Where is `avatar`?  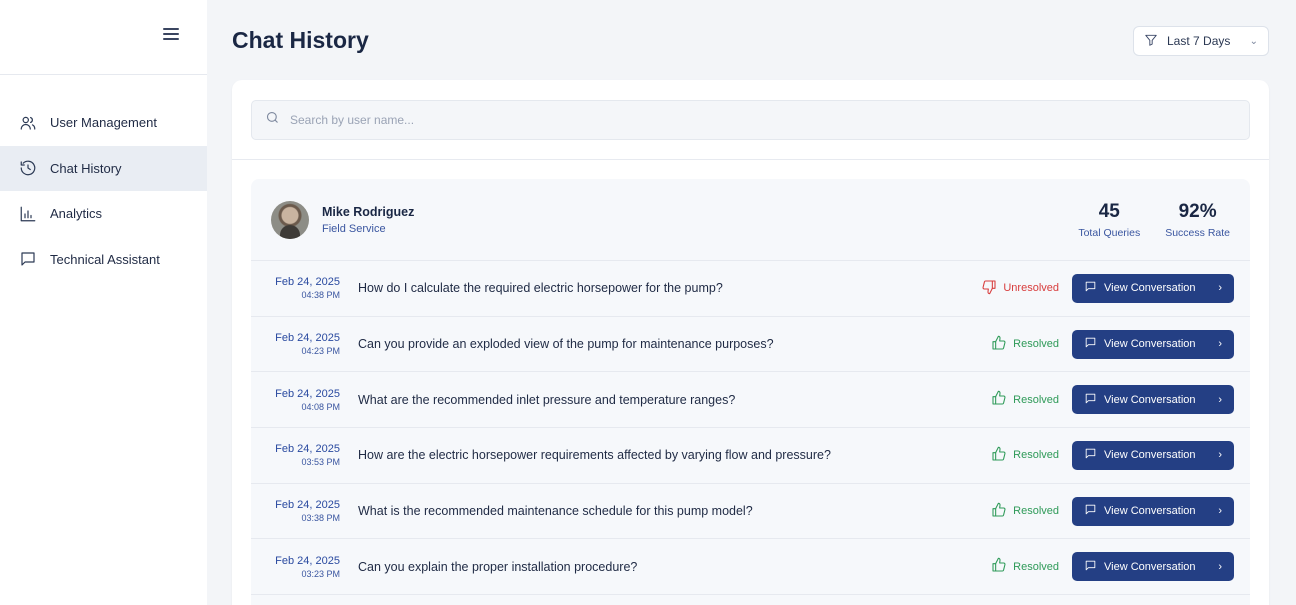
avatar is located at coordinates (290, 219).